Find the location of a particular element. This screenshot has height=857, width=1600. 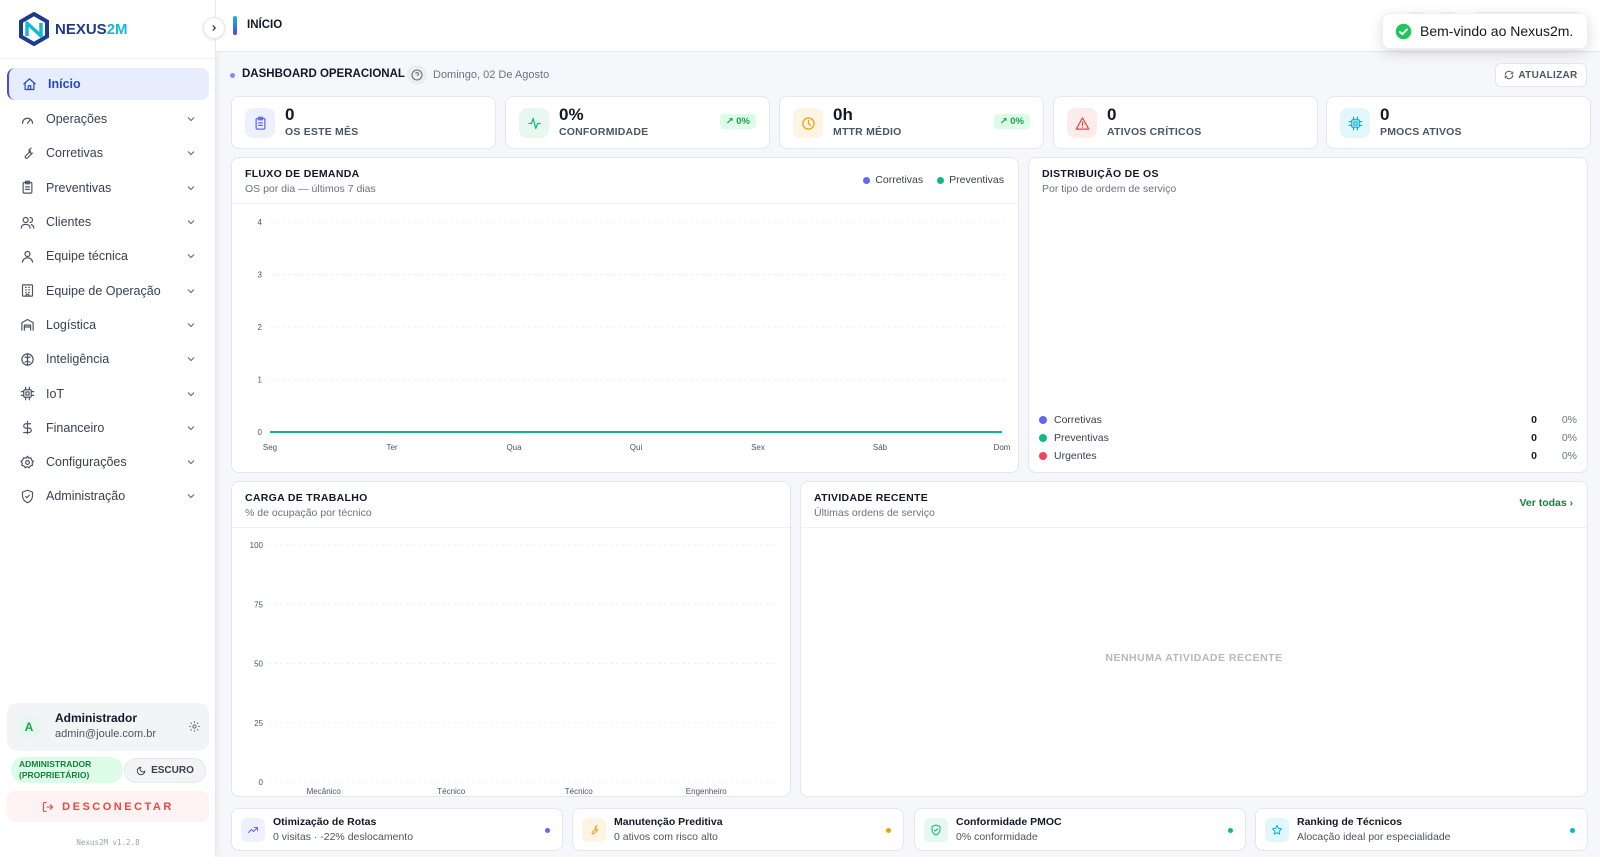

users-icon-wrap is located at coordinates (27, 222).